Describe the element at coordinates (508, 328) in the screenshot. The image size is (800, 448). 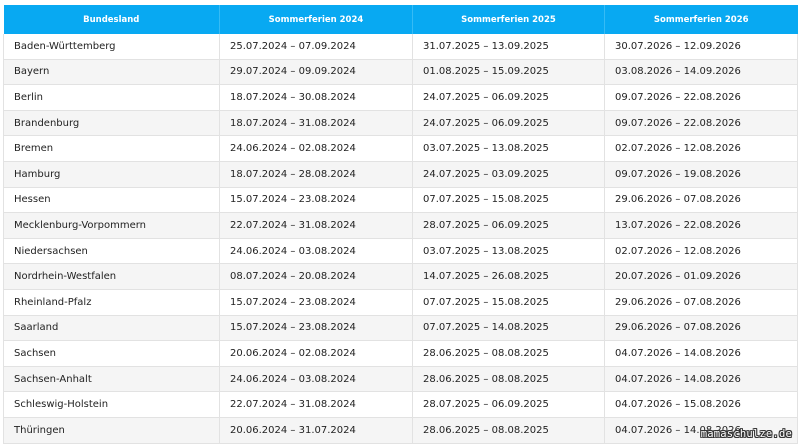
I see `cell-2025: 07.07.2025 – 14.08.2025` at that location.